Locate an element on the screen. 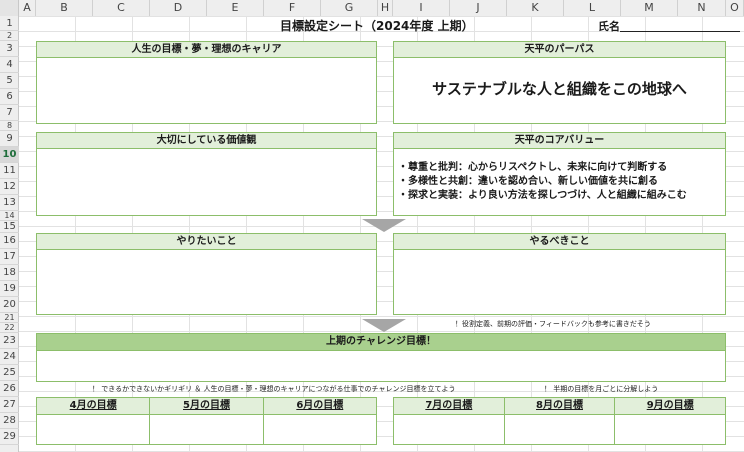 This screenshot has height=452, width=744. month-goal-header: 4月の目標 is located at coordinates (93, 406).